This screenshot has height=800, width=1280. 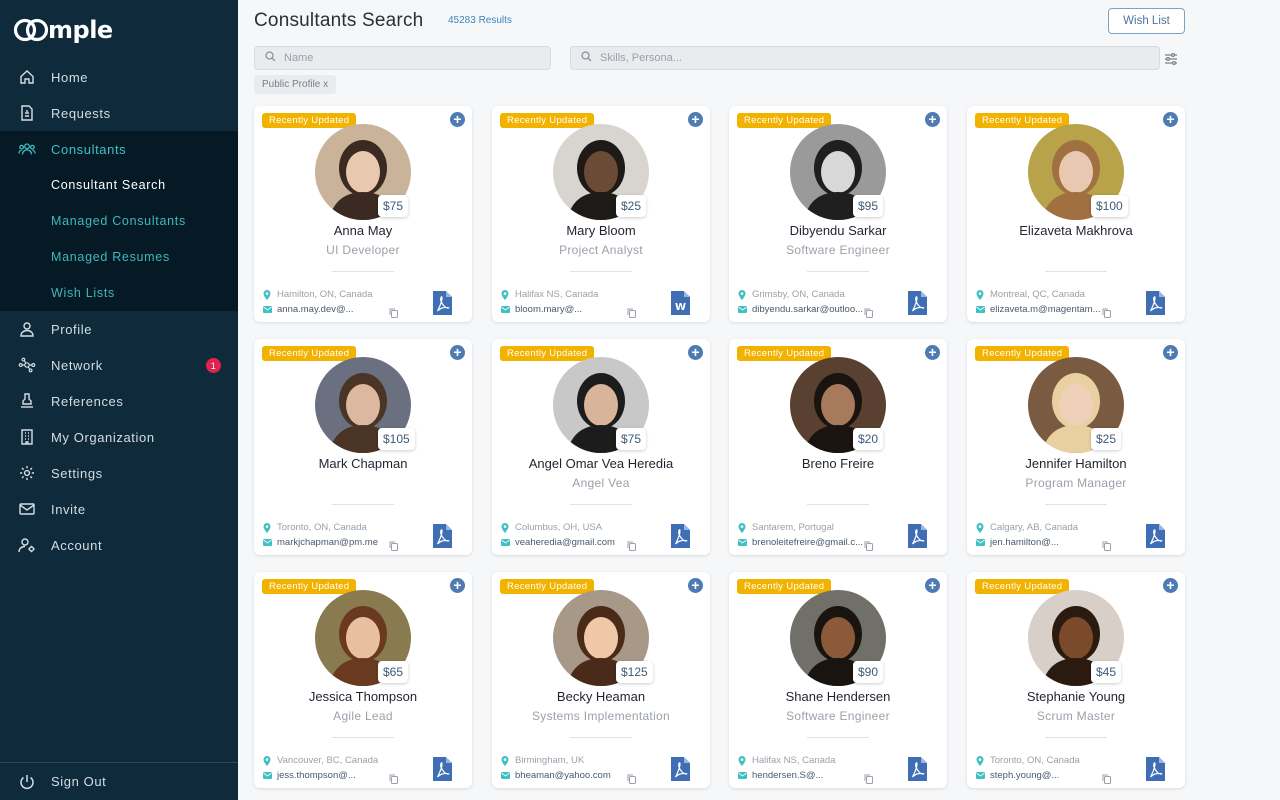 I want to click on name-search-input, so click(x=417, y=58).